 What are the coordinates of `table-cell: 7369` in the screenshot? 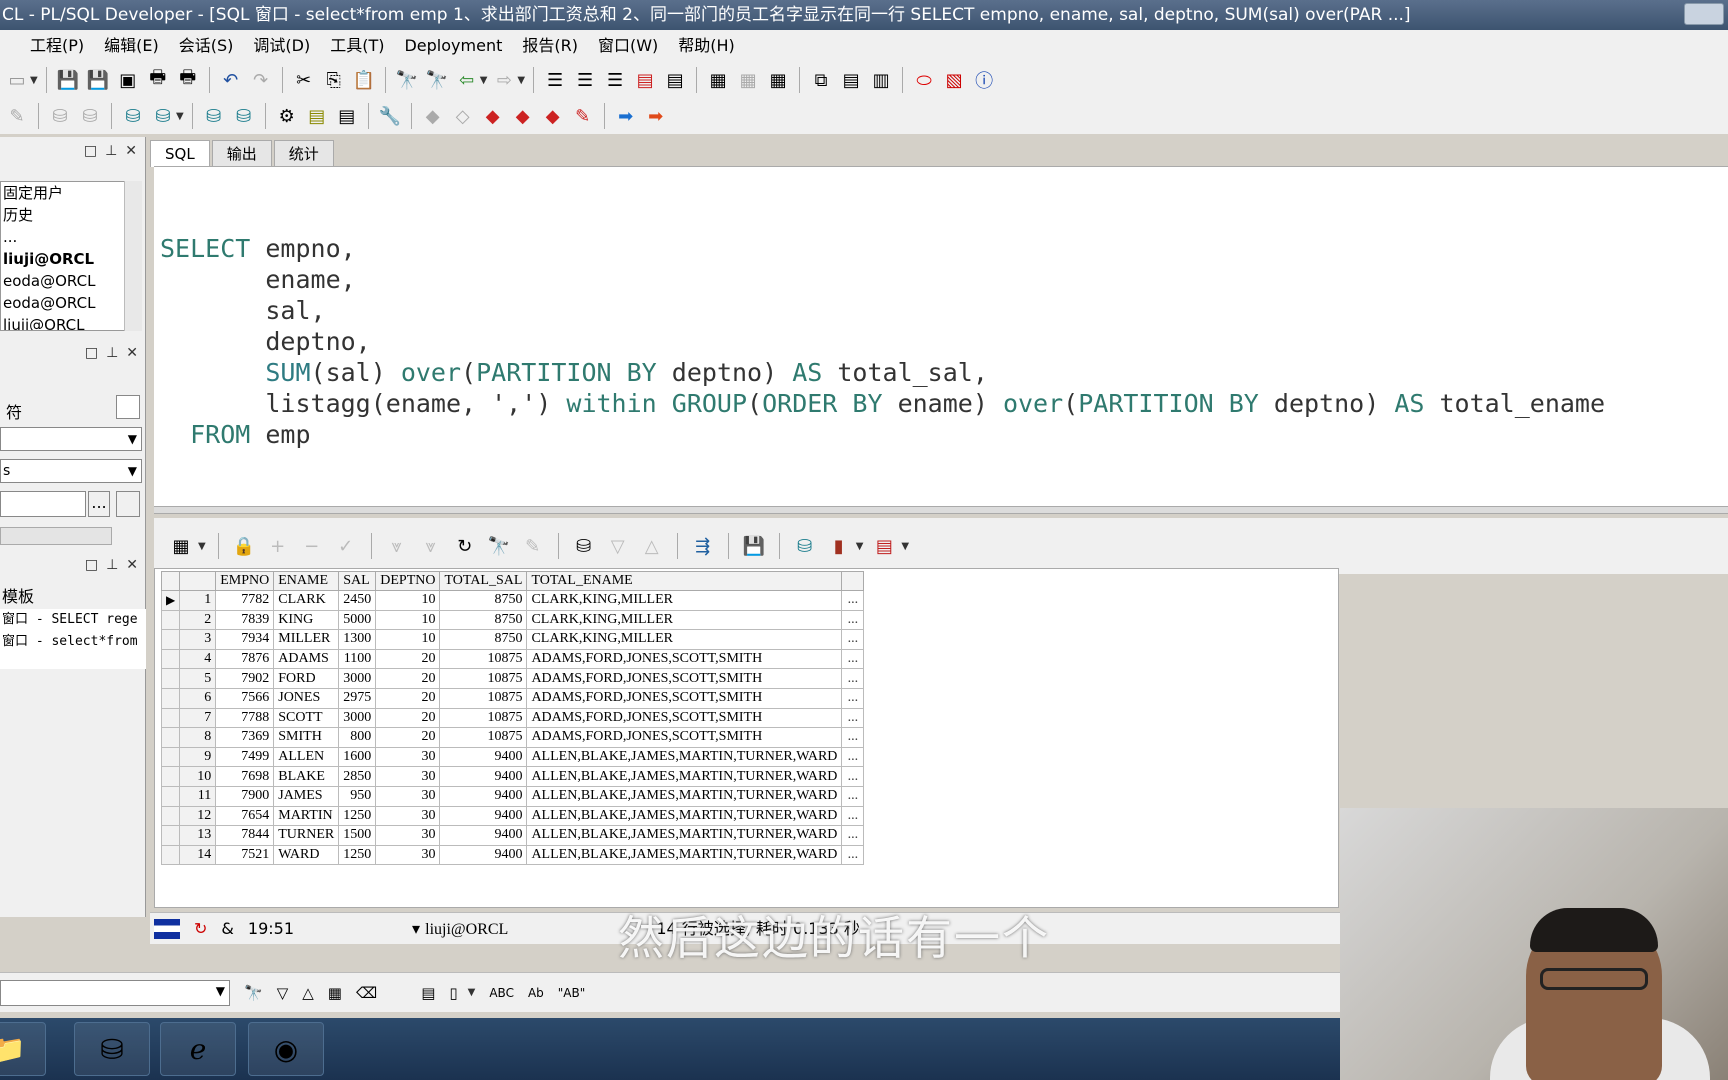 It's located at (245, 737).